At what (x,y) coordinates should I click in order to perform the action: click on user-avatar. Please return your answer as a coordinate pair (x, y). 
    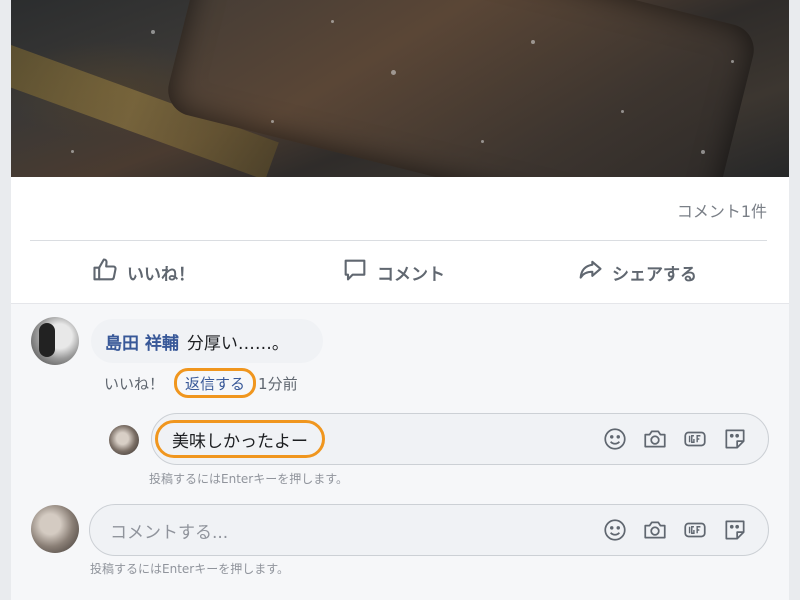
    Looking at the image, I should click on (55, 529).